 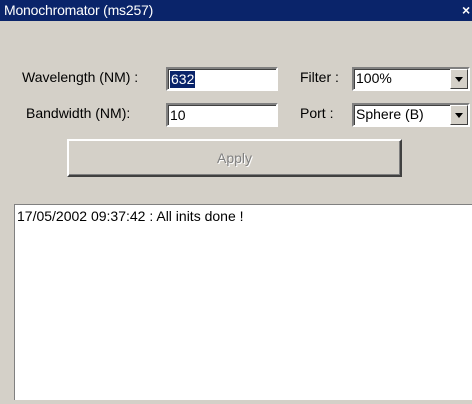 What do you see at coordinates (178, 115) in the screenshot?
I see `bandwidth-value: 10` at bounding box center [178, 115].